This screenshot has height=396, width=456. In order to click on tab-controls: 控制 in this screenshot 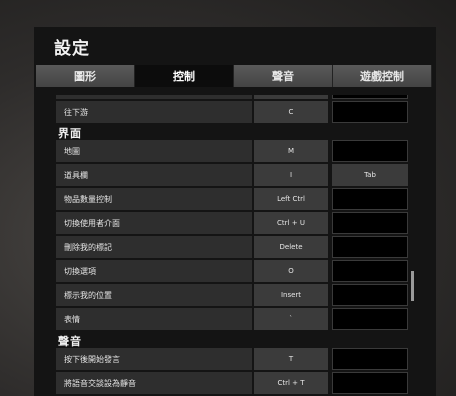, I will do `click(184, 76)`.